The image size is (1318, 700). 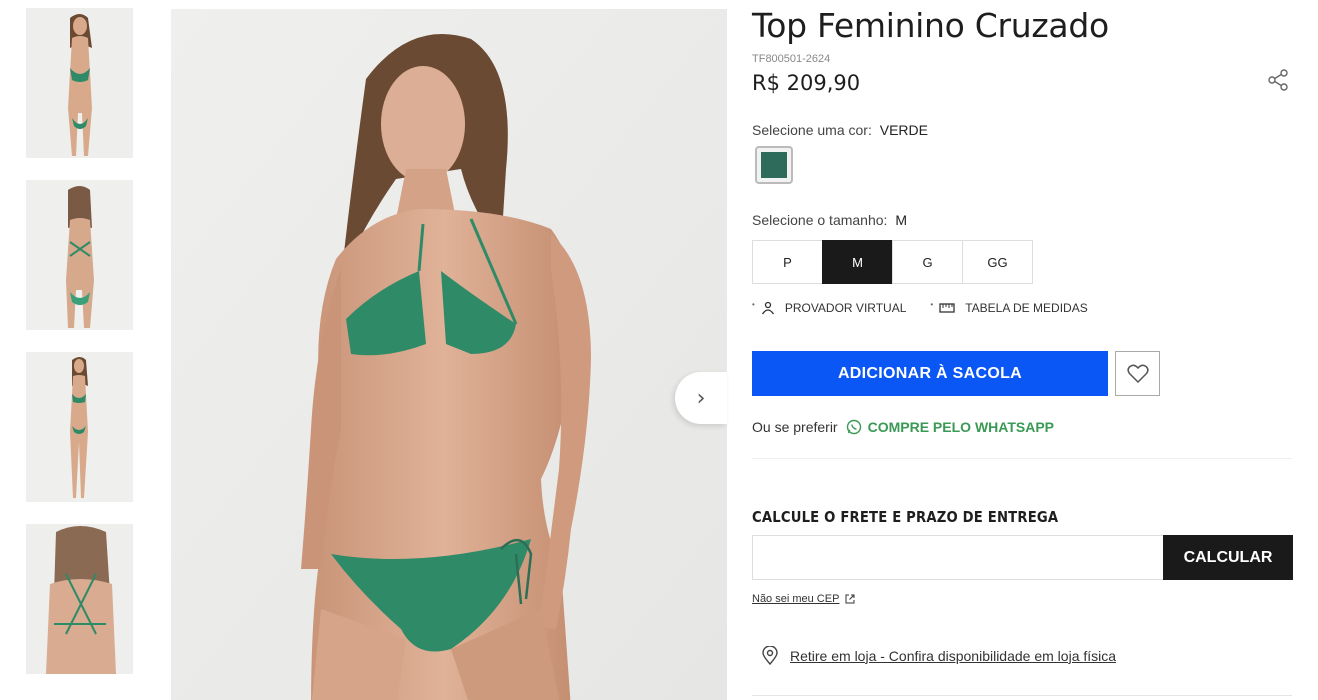 I want to click on whatsapp-label: COMPRE PELO WHATSAPP, so click(x=961, y=427).